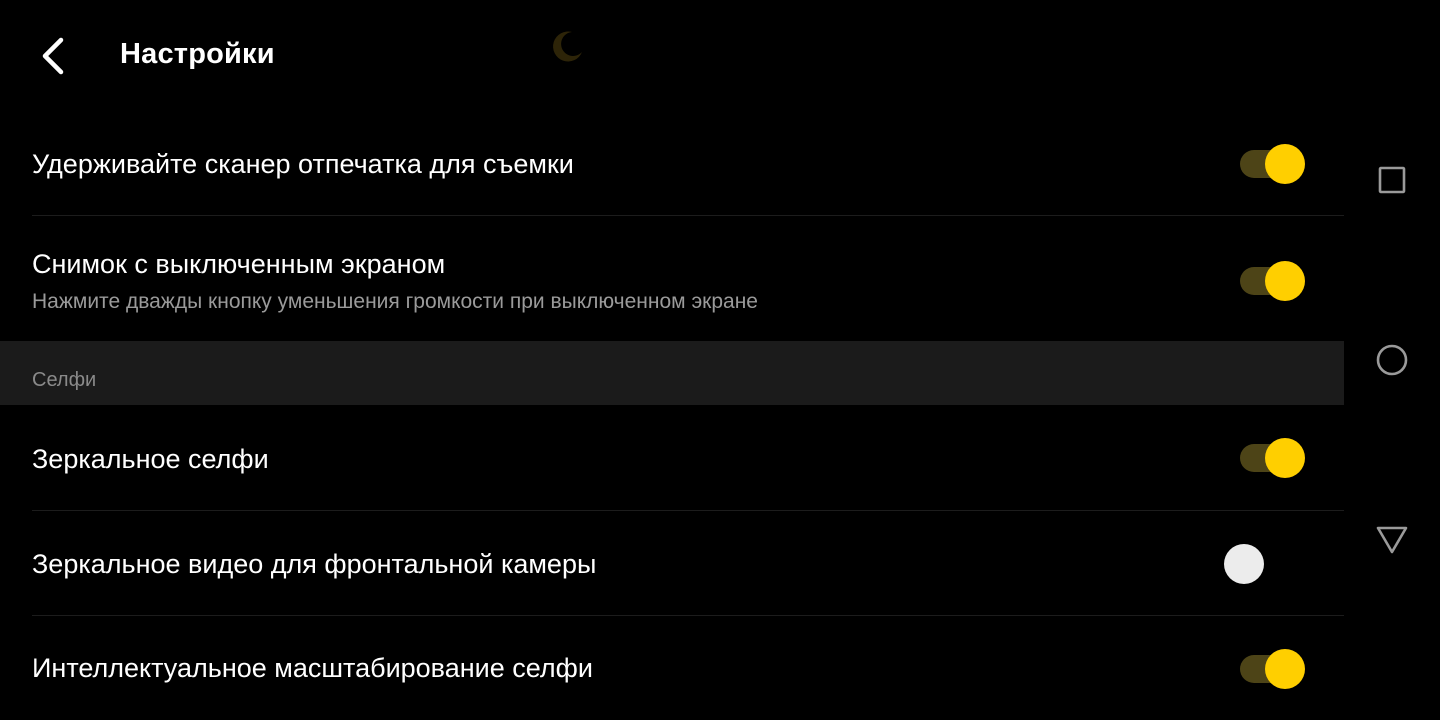  What do you see at coordinates (303, 164) in the screenshot?
I see `setting-title: Удерживайте сканер отпечатка для съемки` at bounding box center [303, 164].